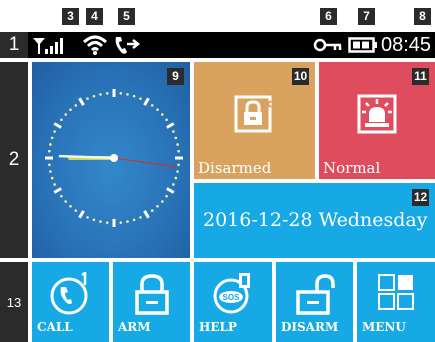 The height and width of the screenshot is (342, 435). Describe the element at coordinates (363, 45) in the screenshot. I see `battery-icon` at that location.